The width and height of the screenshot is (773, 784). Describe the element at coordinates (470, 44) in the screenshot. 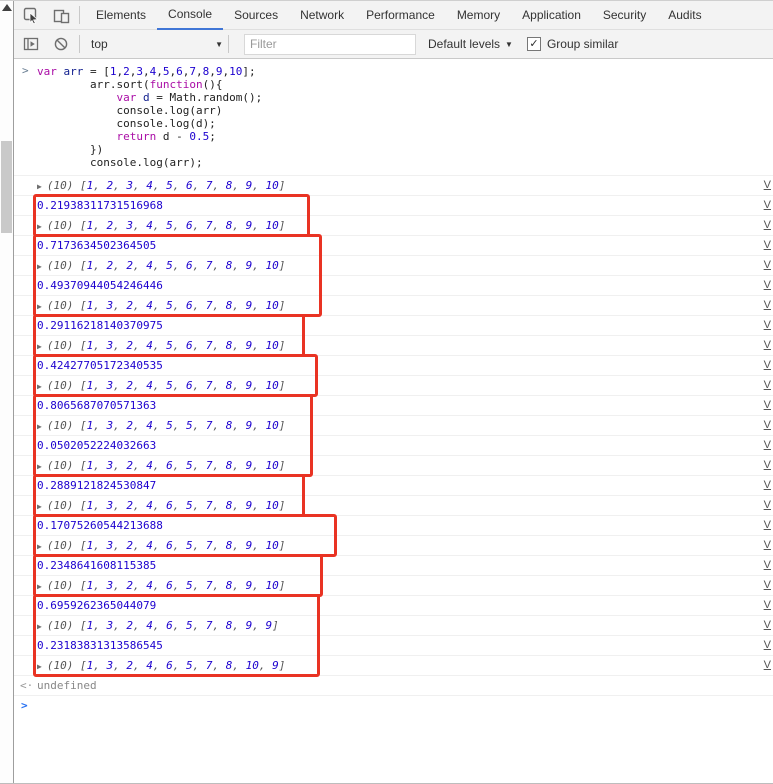

I see `log-levels-dropdown: Default levels ▼` at that location.